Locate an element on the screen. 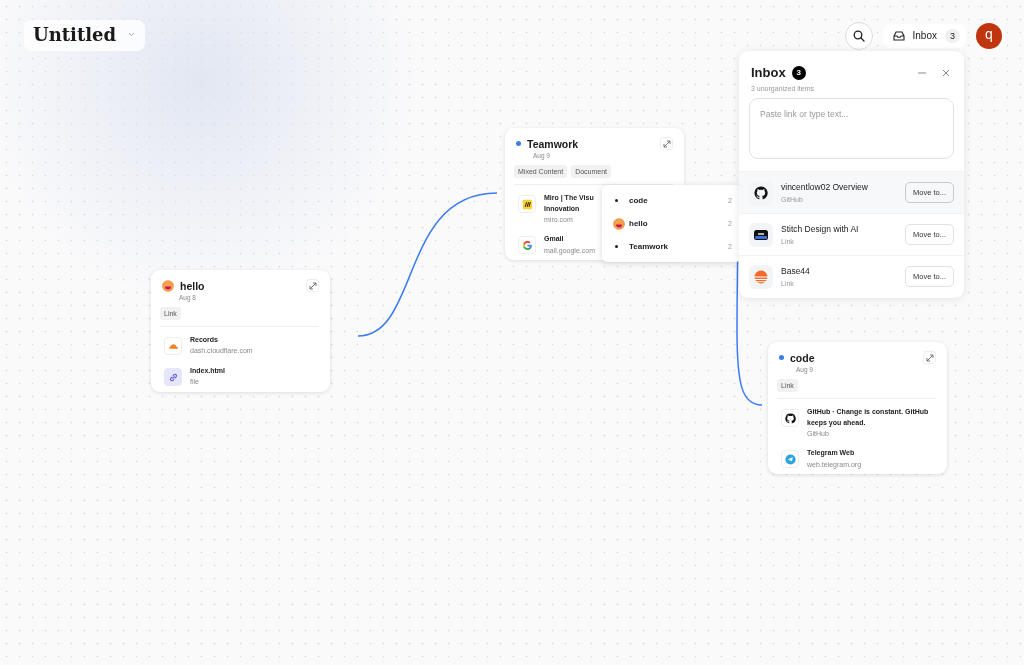  google-icon is located at coordinates (527, 245).